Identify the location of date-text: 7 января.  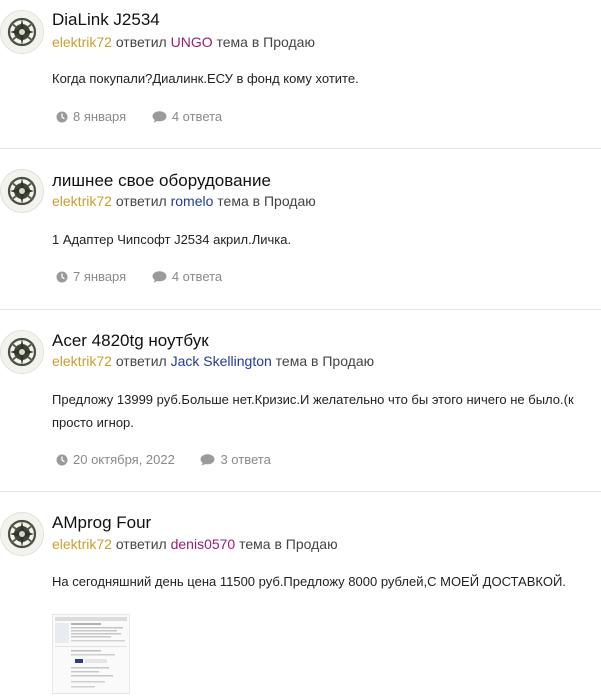
(100, 276).